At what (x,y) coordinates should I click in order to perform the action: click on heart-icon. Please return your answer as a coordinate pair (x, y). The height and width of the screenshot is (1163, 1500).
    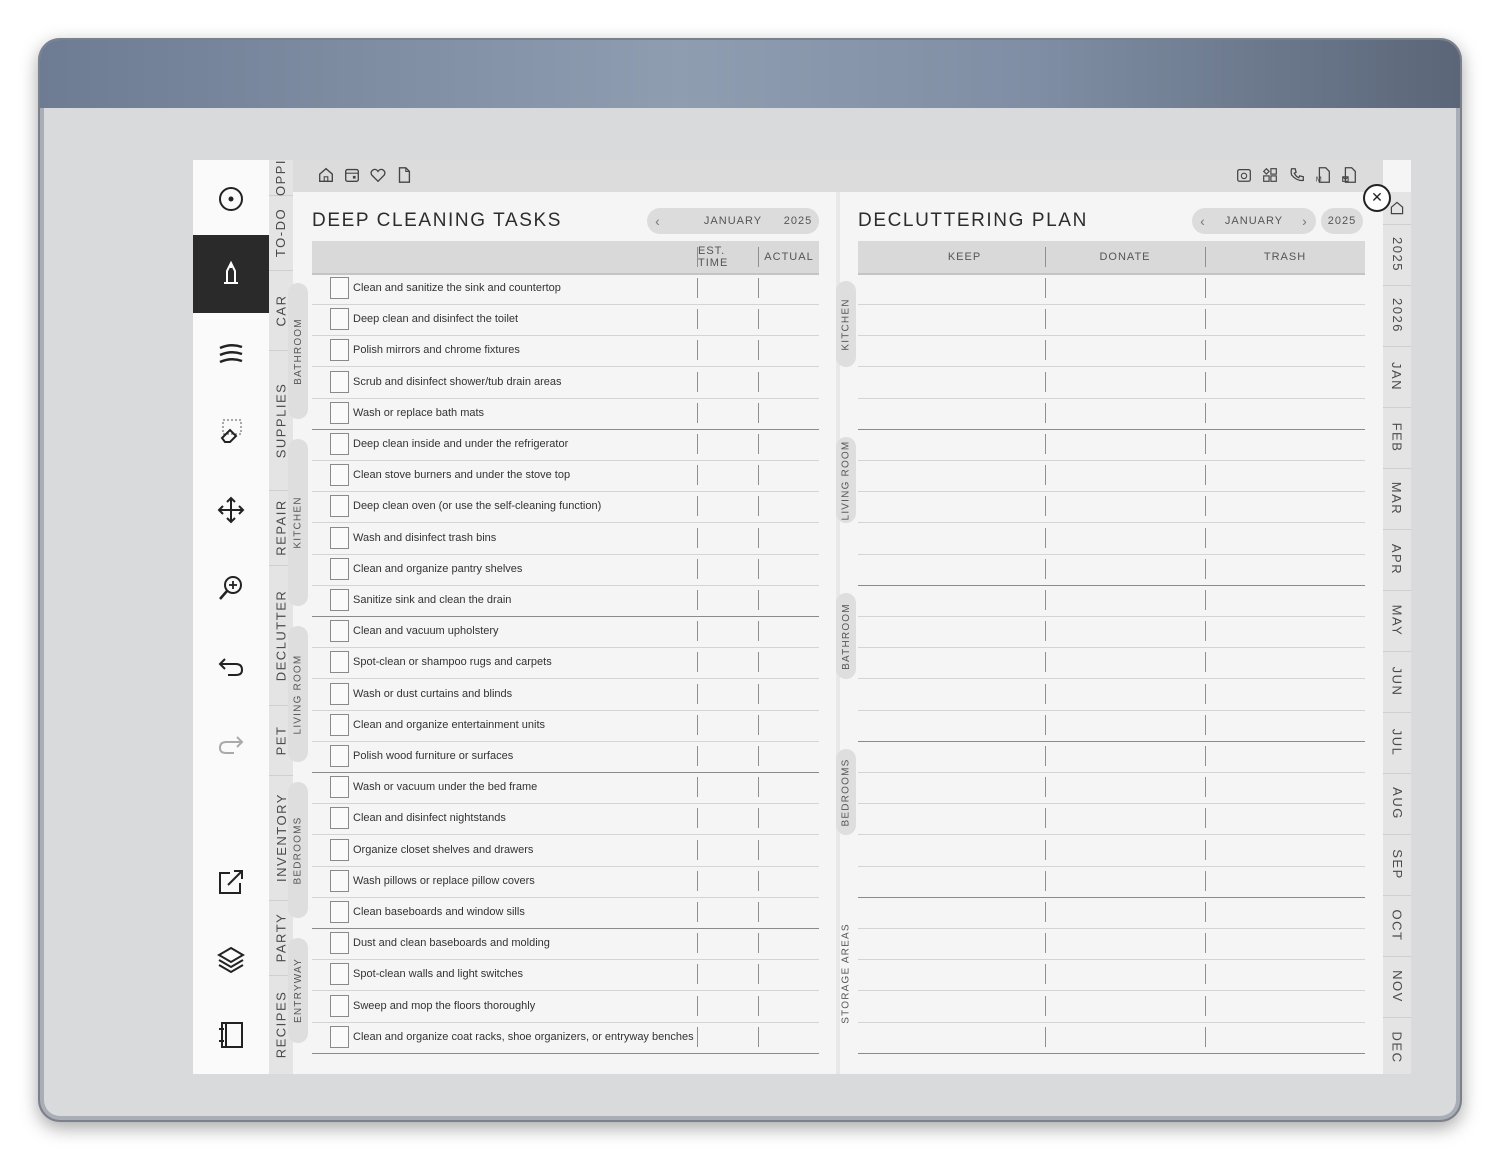
    Looking at the image, I should click on (379, 176).